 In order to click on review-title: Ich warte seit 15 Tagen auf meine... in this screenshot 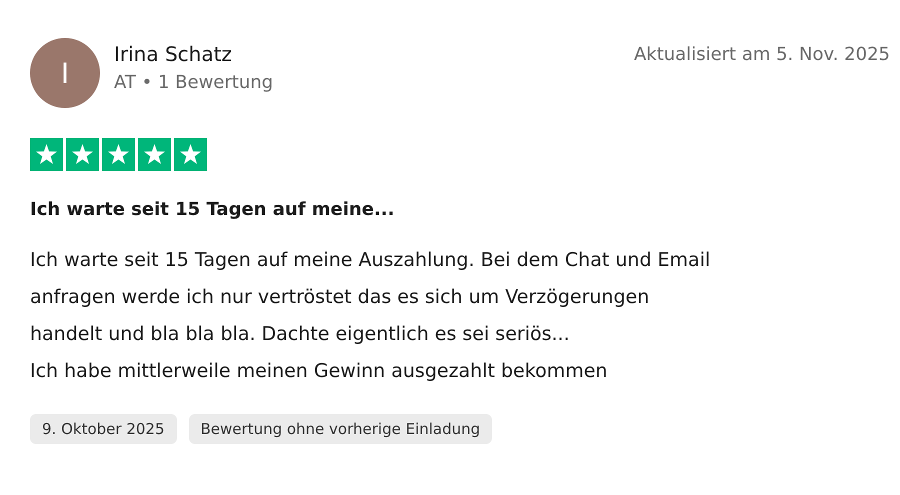, I will do `click(213, 209)`.